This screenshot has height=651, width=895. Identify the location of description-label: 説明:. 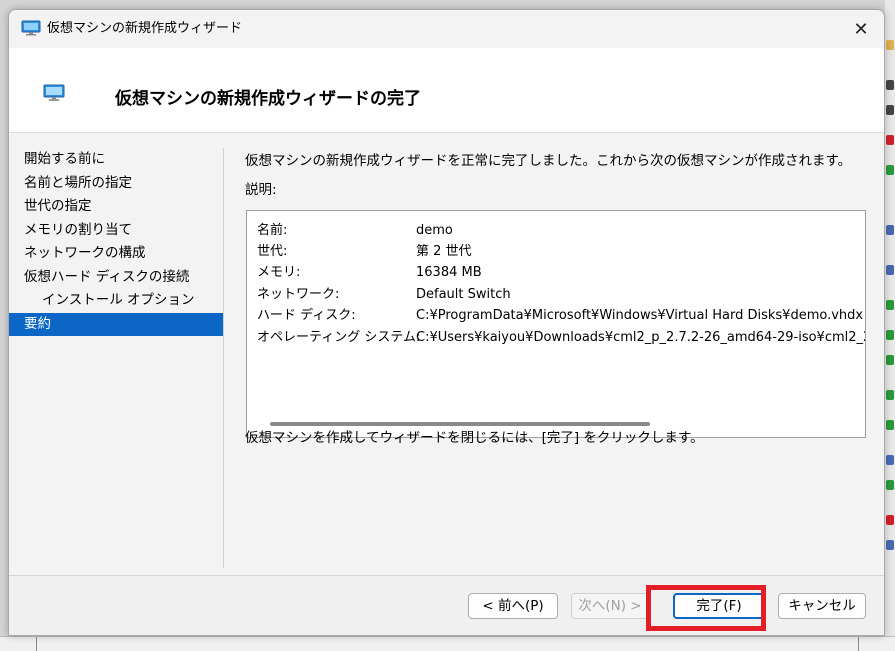
(261, 190).